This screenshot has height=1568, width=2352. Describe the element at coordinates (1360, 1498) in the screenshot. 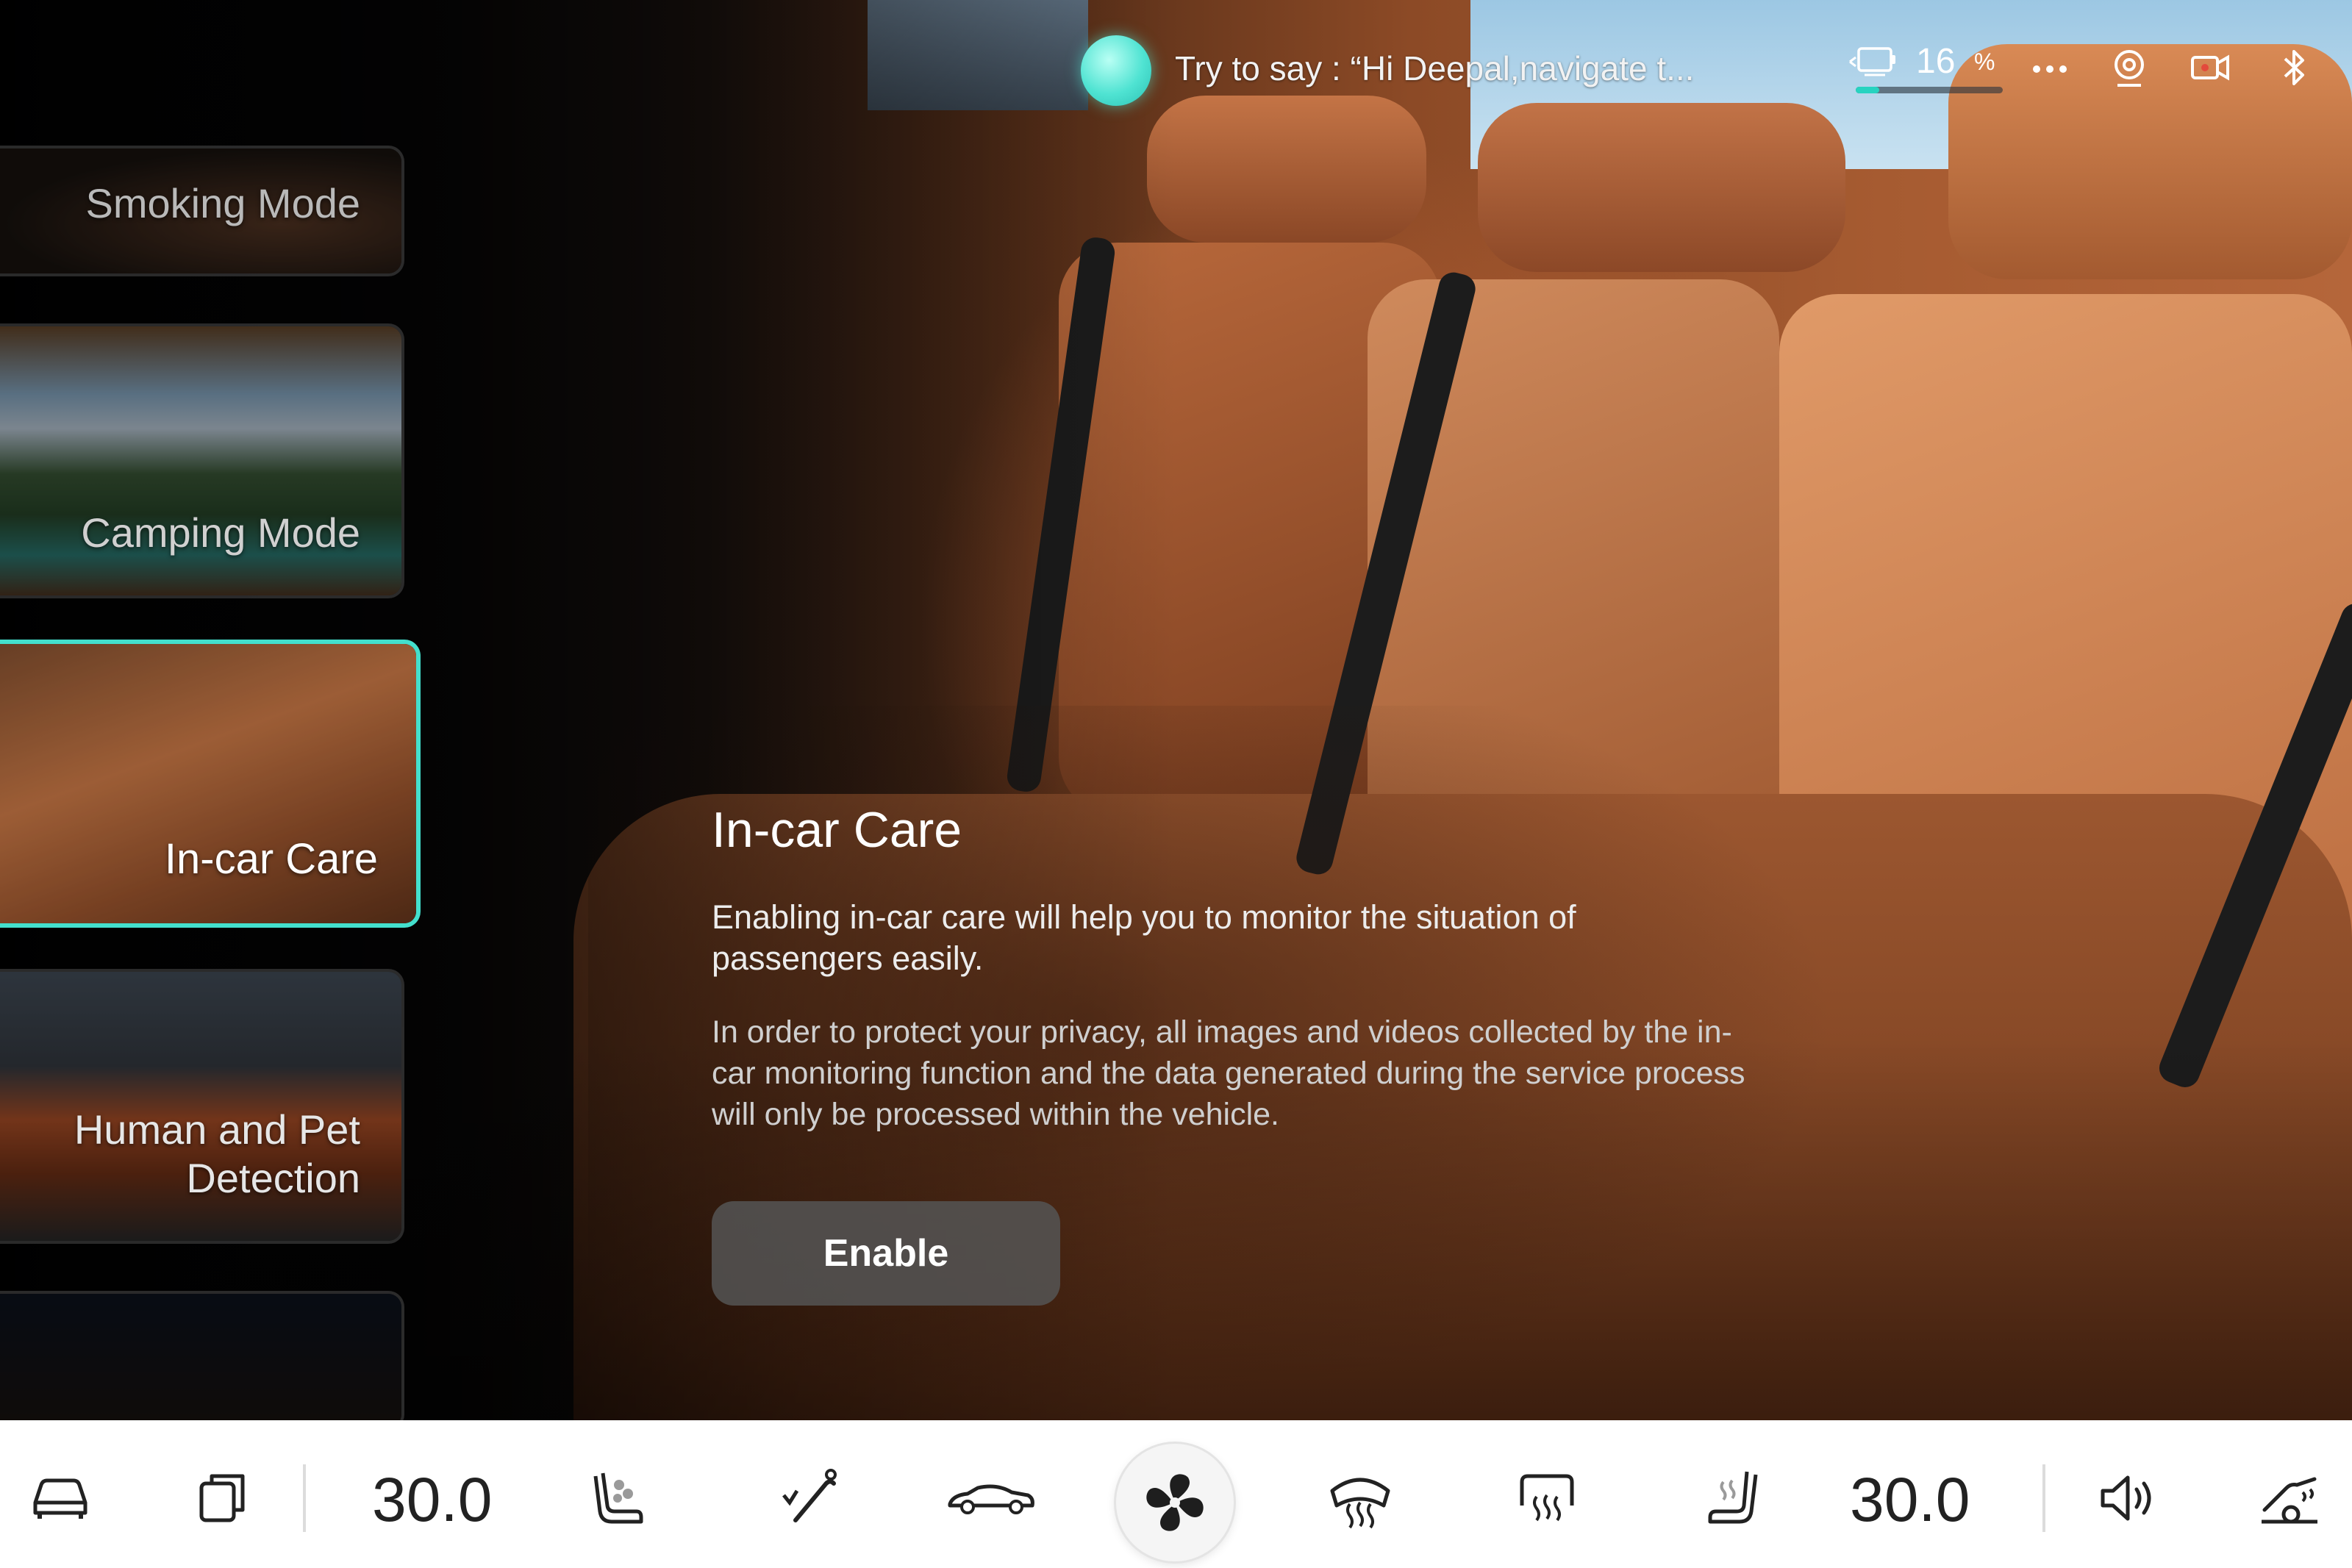

I see `front-defrost-icon` at that location.